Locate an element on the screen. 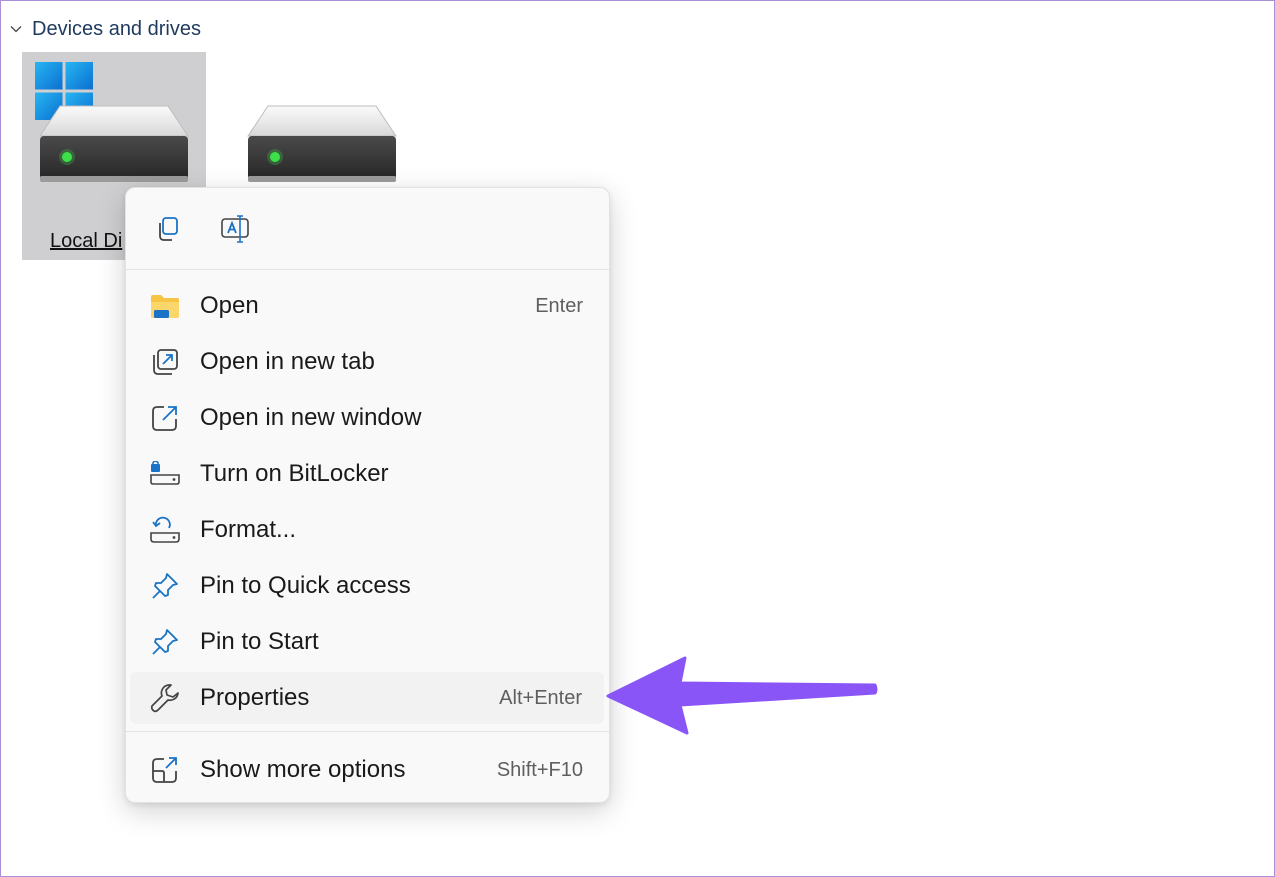  menu-item-label: Show more options is located at coordinates (303, 769).